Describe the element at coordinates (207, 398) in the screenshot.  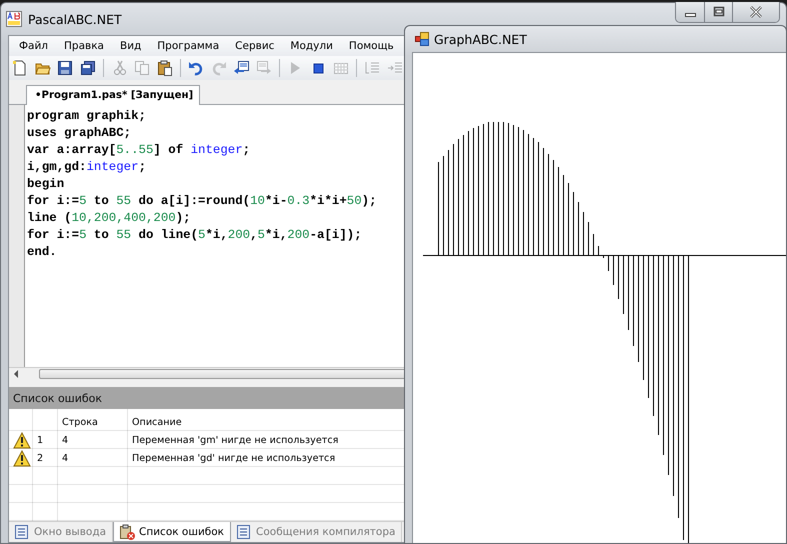
I see `panel-title: Список ошибок` at that location.